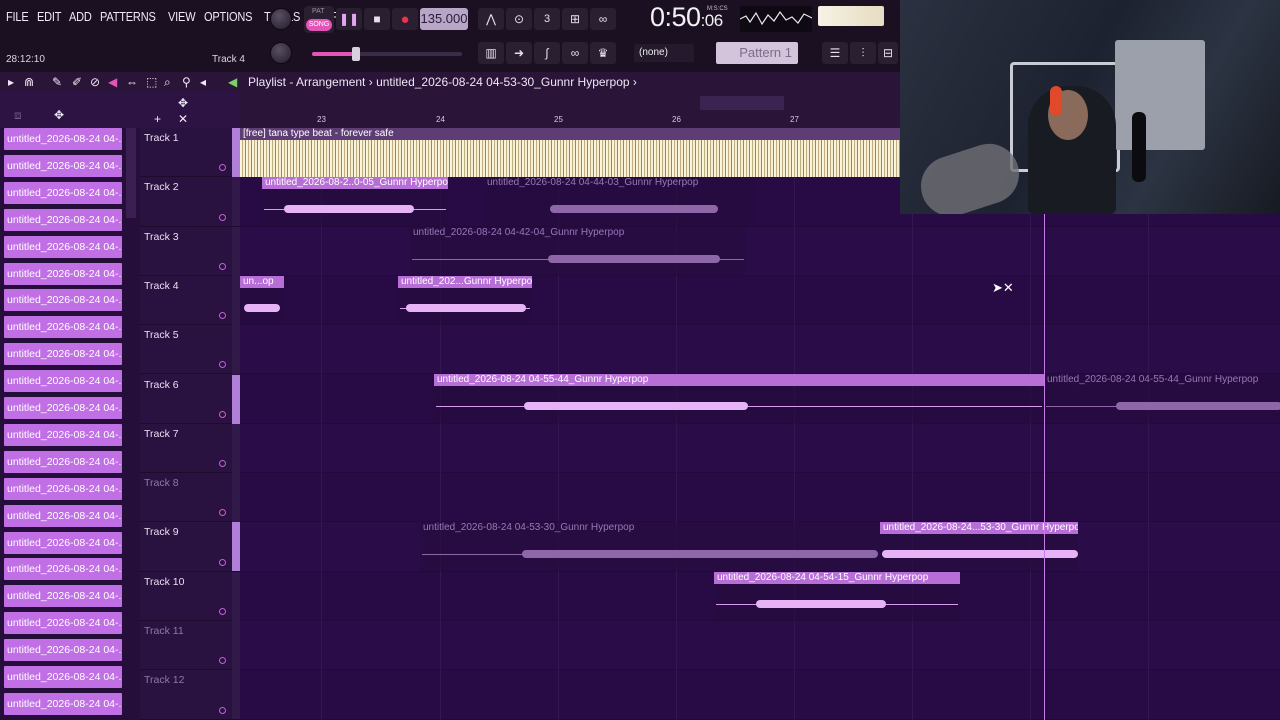 Image resolution: width=1280 pixels, height=720 pixels. What do you see at coordinates (405, 19) in the screenshot?
I see `record-button: ●` at bounding box center [405, 19].